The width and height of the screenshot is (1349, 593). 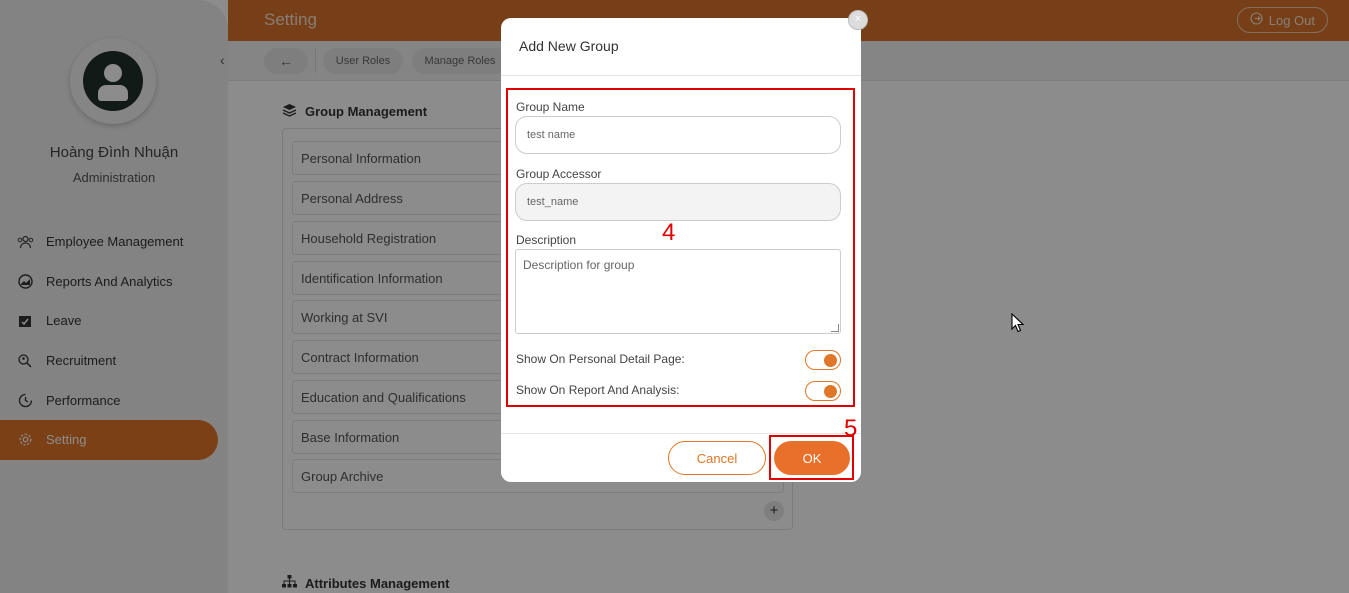 I want to click on mouse-cursor-icon, so click(x=1018, y=325).